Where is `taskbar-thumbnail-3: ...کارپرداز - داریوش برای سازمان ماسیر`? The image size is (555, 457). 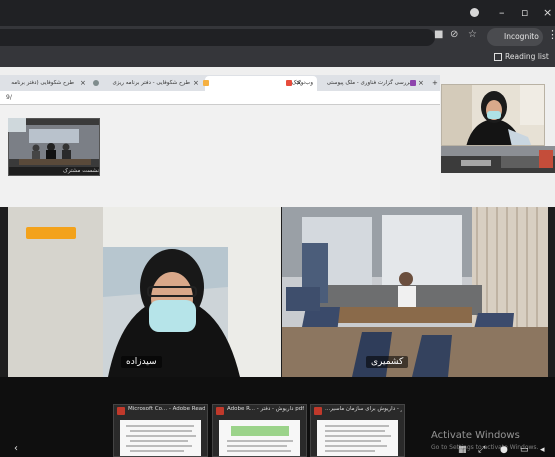 taskbar-thumbnail-3: ...کارپرداز - داریوش برای سازمان ماسیر is located at coordinates (357, 430).